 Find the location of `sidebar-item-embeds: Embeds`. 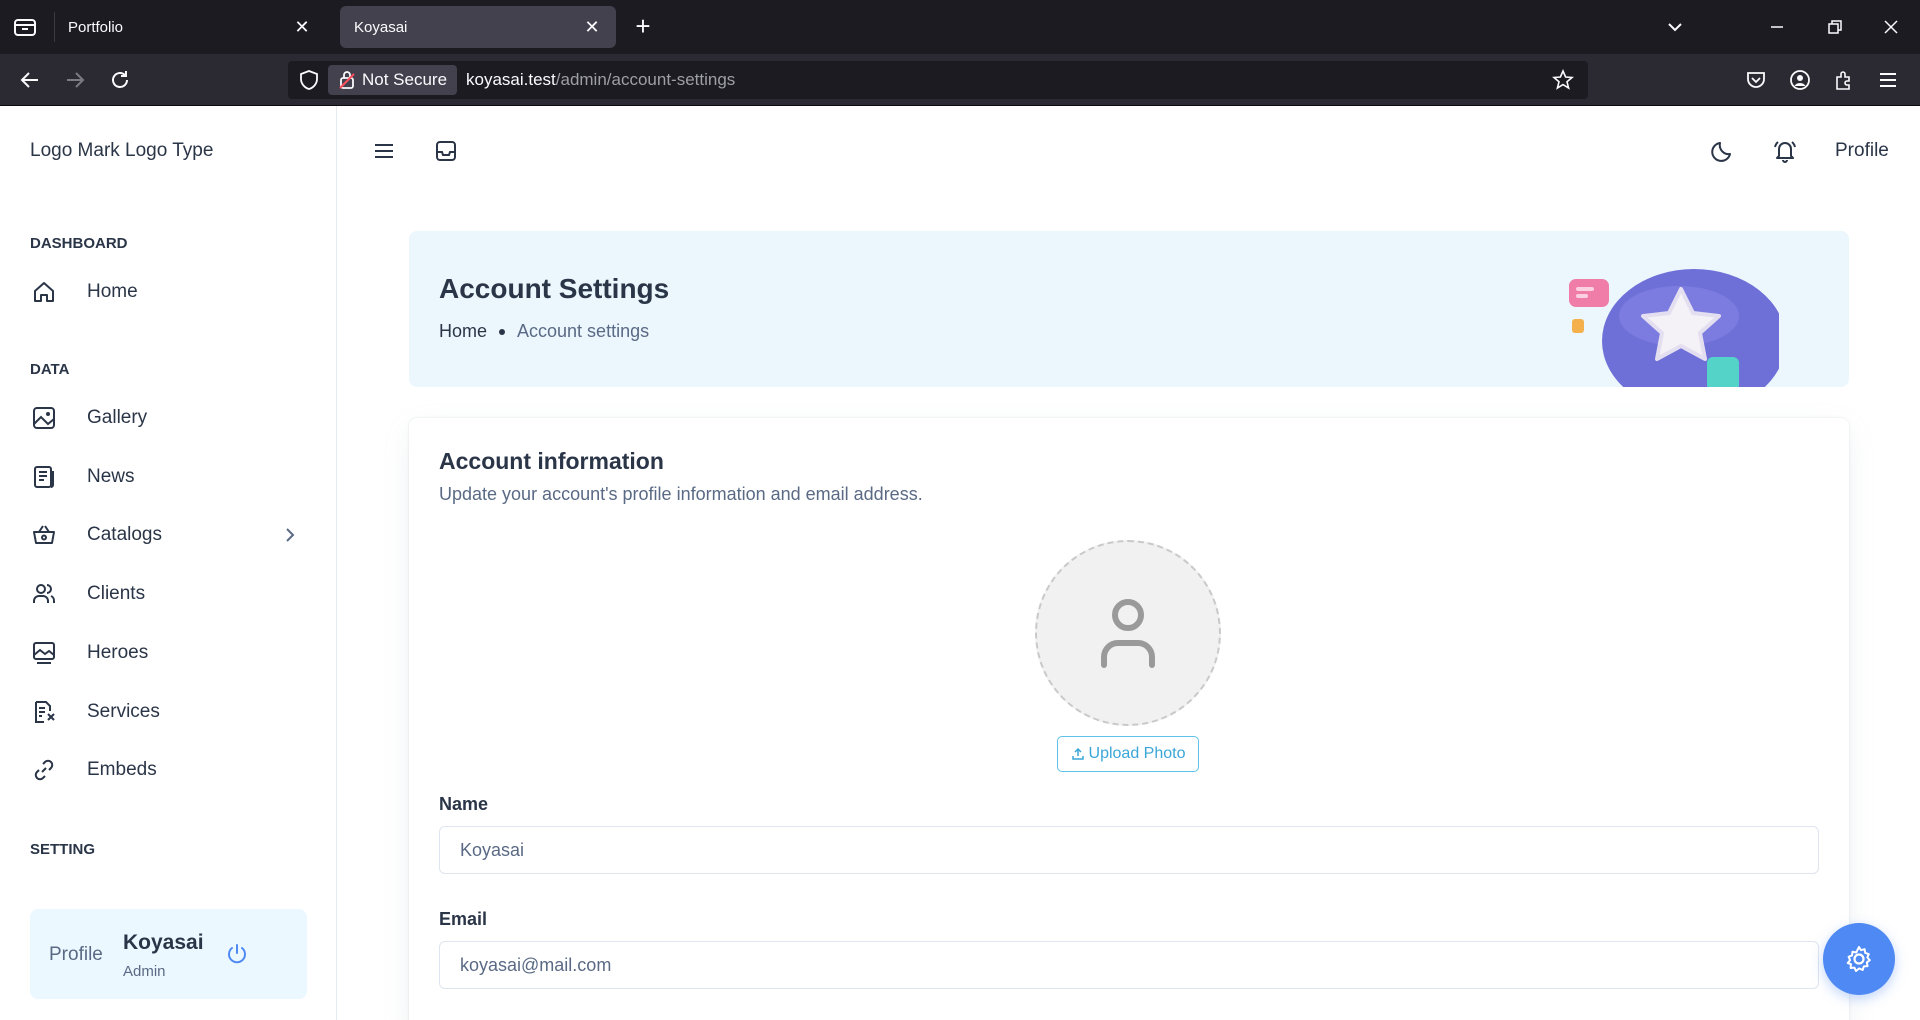

sidebar-item-embeds: Embeds is located at coordinates (165, 770).